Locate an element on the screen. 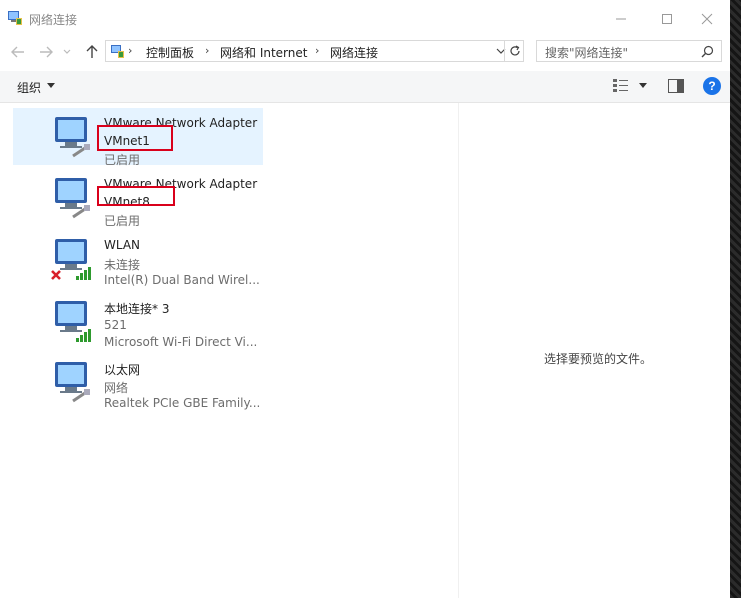 The width and height of the screenshot is (741, 598). help-icon: ? is located at coordinates (712, 86).